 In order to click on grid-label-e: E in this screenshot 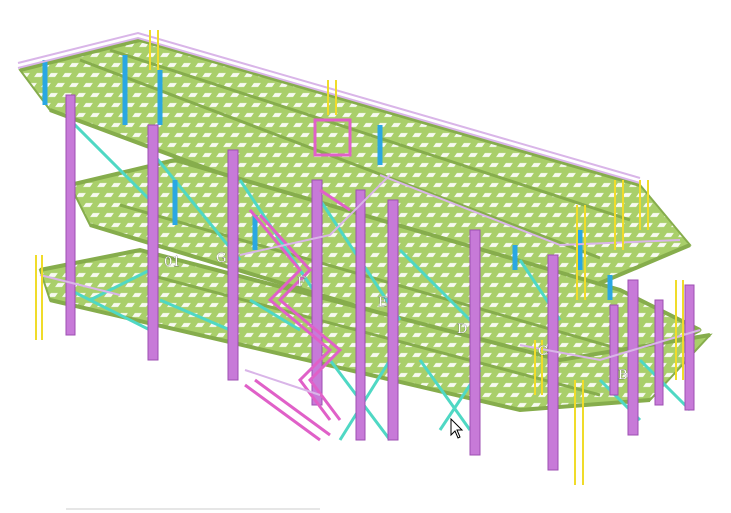, I will do `click(383, 302)`.